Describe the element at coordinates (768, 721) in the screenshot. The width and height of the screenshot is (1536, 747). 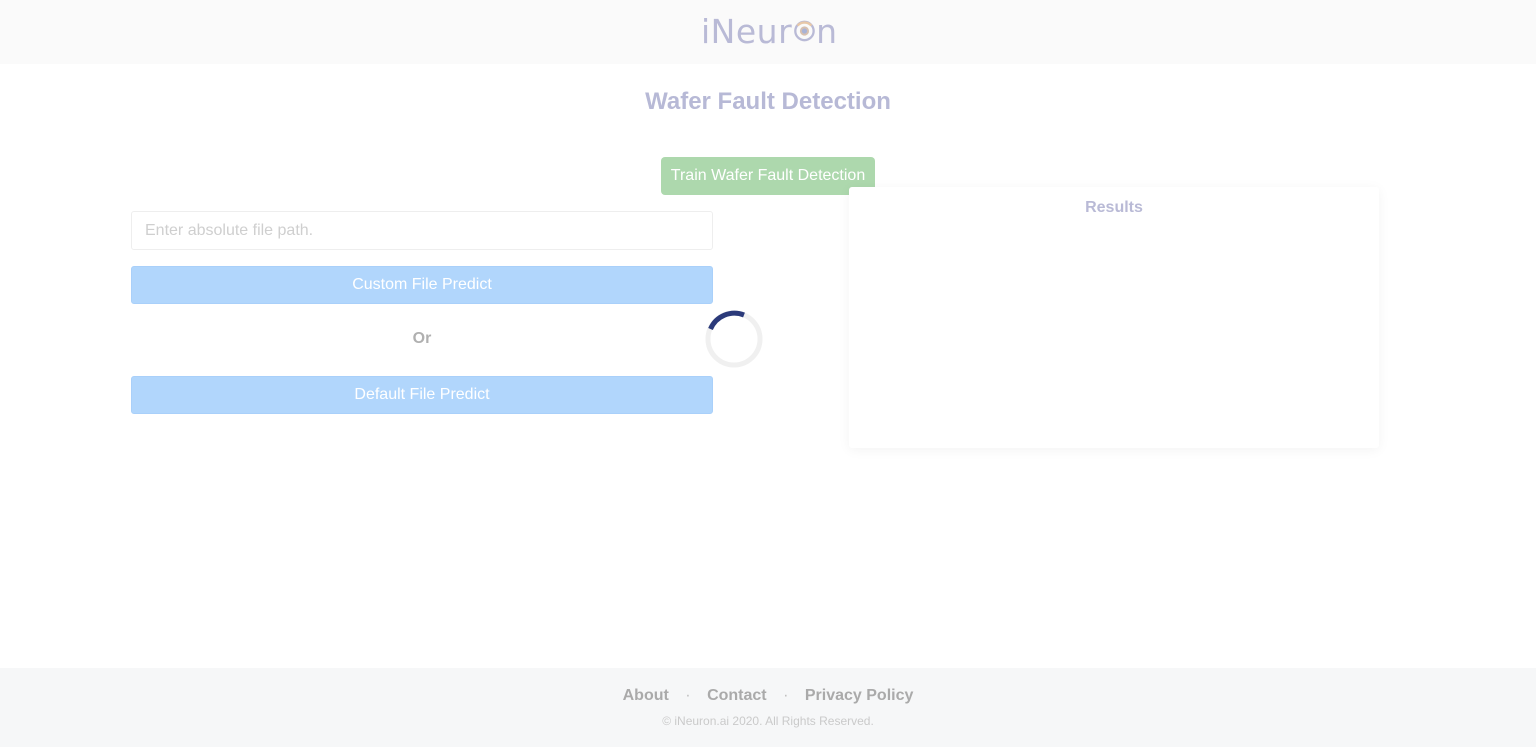
I see `copyright-text: © iNeuron.ai 2020. All Rights Reserved.` at that location.